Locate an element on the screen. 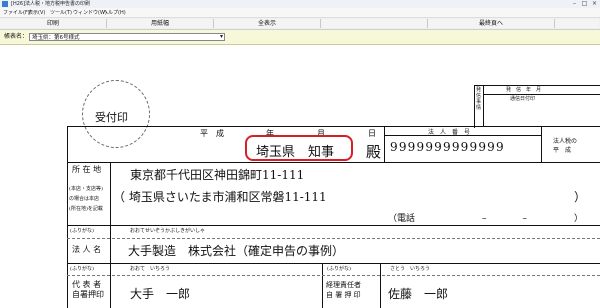 Image resolution: width=600 pixels, height=308 pixels. print-button: 印刷 is located at coordinates (53, 23).